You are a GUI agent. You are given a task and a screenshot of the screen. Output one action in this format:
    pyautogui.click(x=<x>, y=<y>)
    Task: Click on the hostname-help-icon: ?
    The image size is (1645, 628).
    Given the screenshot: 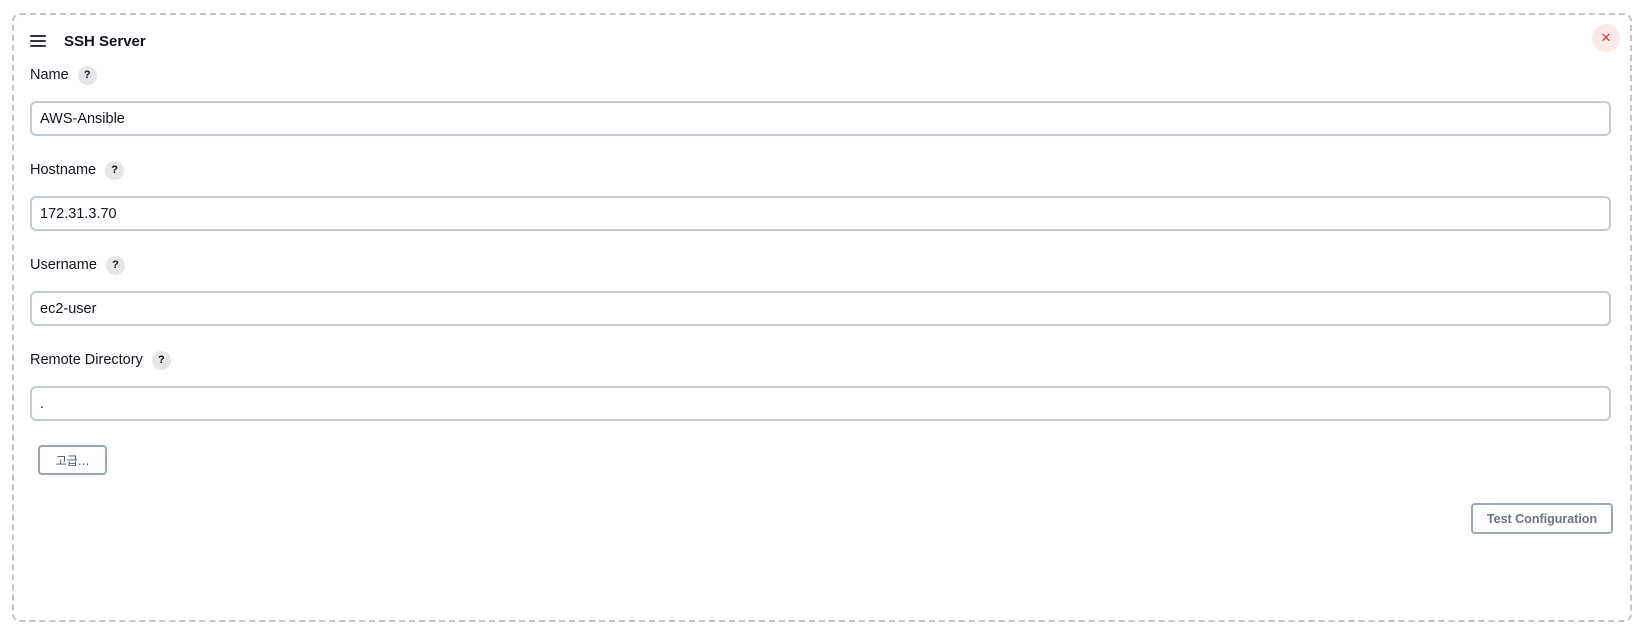 What is the action you would take?
    pyautogui.click(x=115, y=170)
    